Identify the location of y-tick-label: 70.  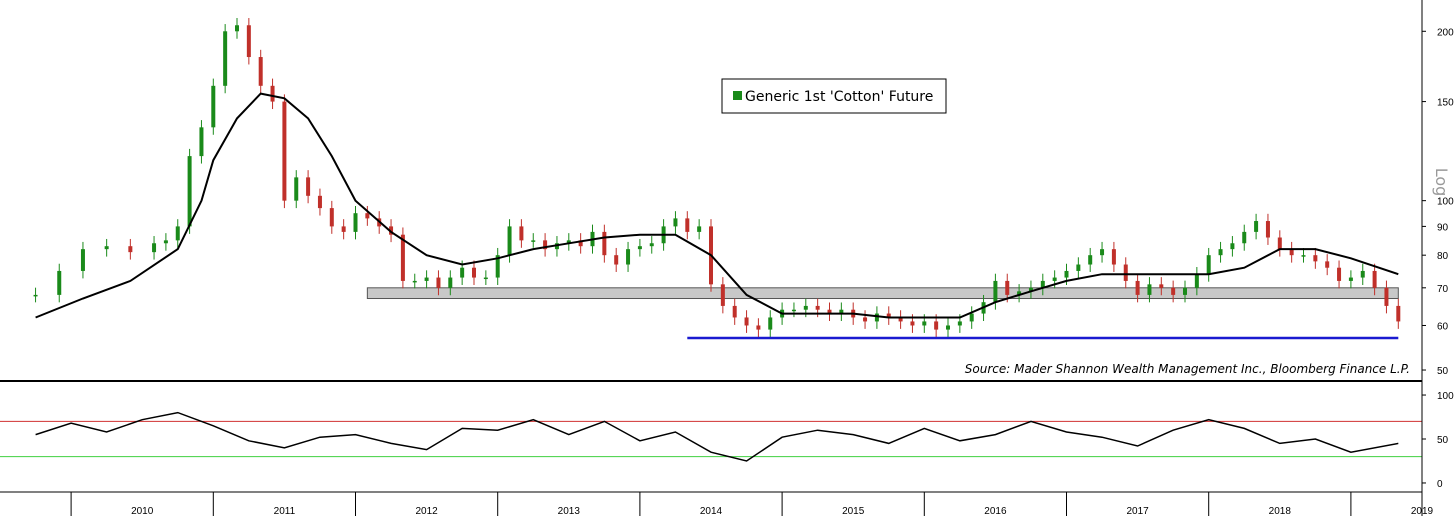
(1443, 289).